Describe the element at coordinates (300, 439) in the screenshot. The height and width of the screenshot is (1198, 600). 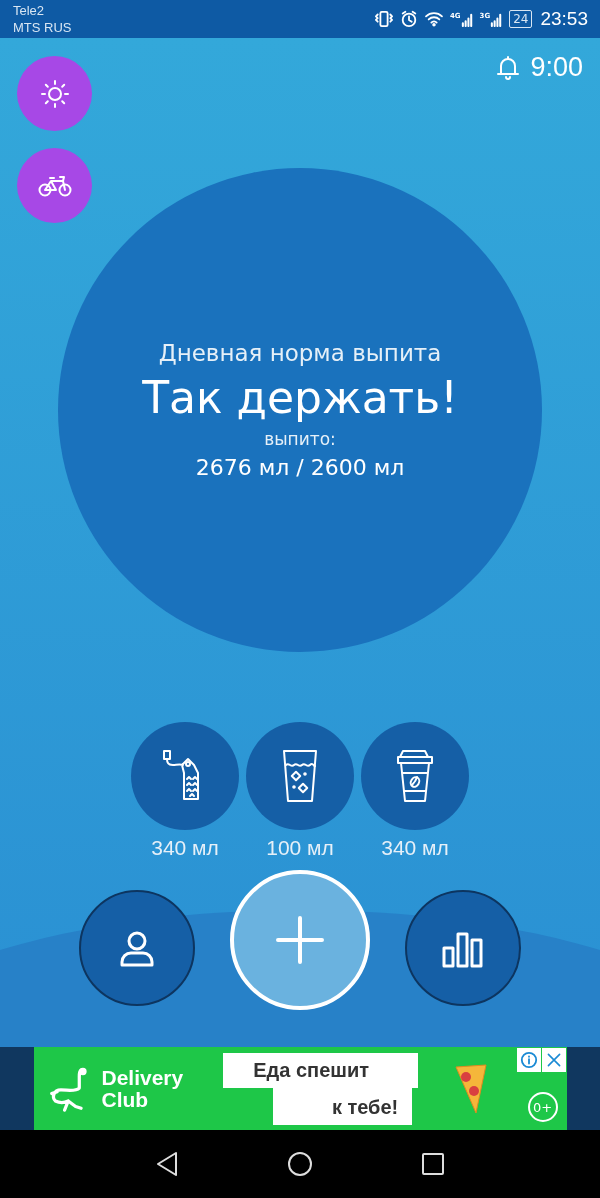
I see `goal-label: выпито:` at that location.